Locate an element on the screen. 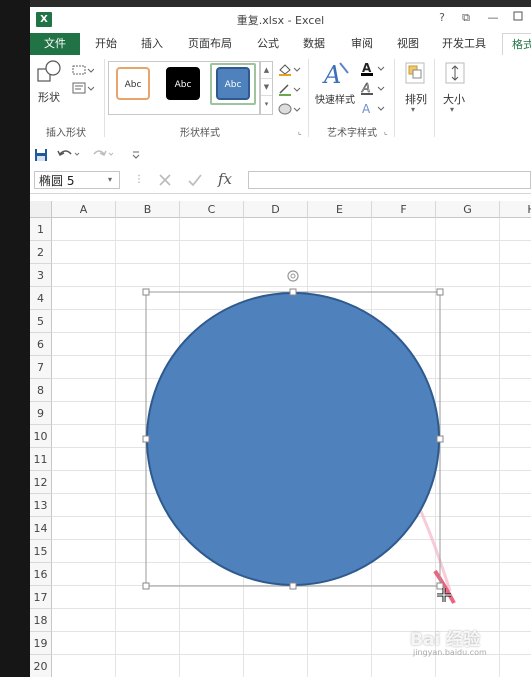 This screenshot has height=677, width=531. watermark: Bai 经验 is located at coordinates (445, 640).